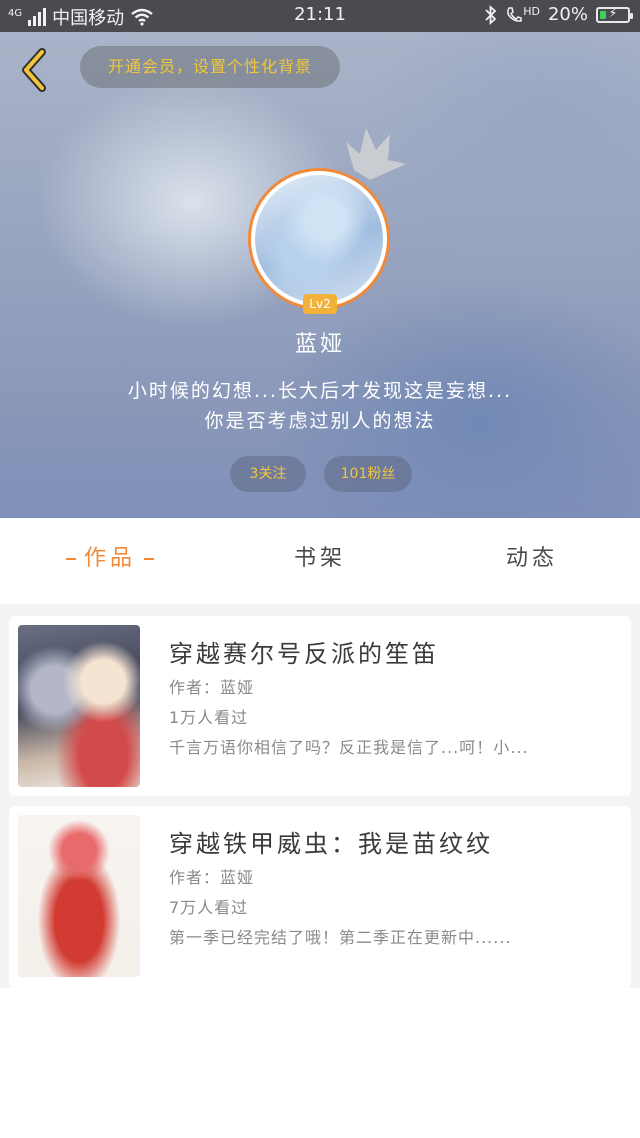 The image size is (640, 1138). I want to click on status-bar: 4G 中国移动 21:11 HD 20% ⚡, so click(320, 16).